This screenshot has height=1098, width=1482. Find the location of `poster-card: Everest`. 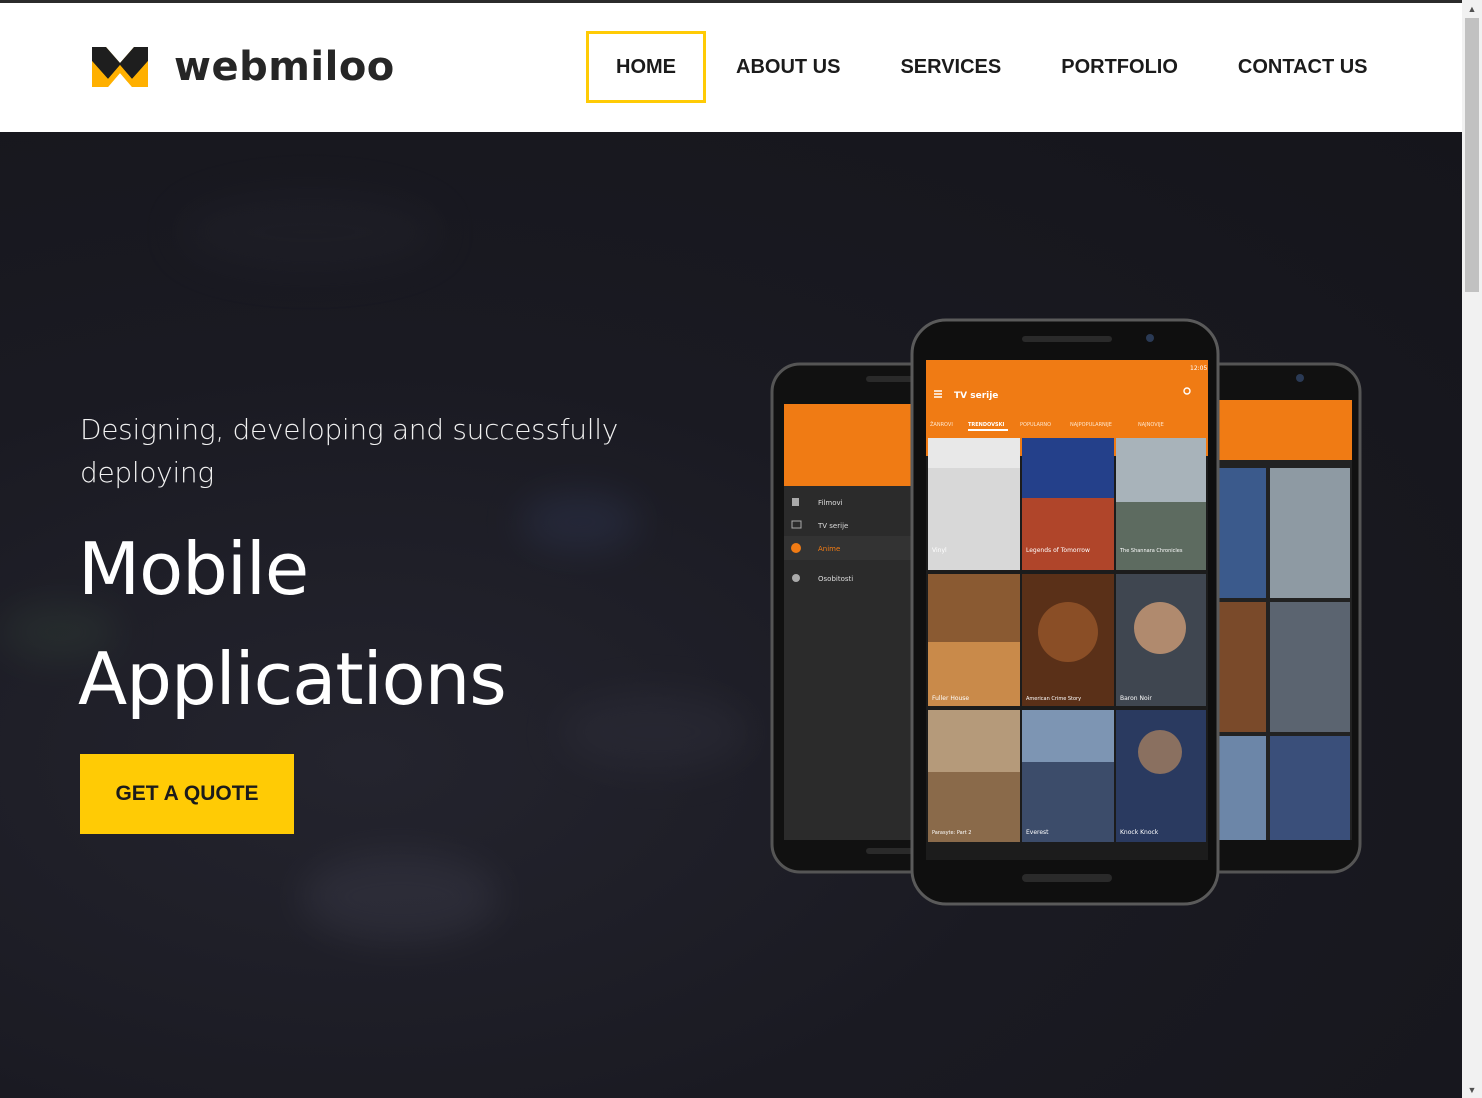

poster-card: Everest is located at coordinates (1068, 776).